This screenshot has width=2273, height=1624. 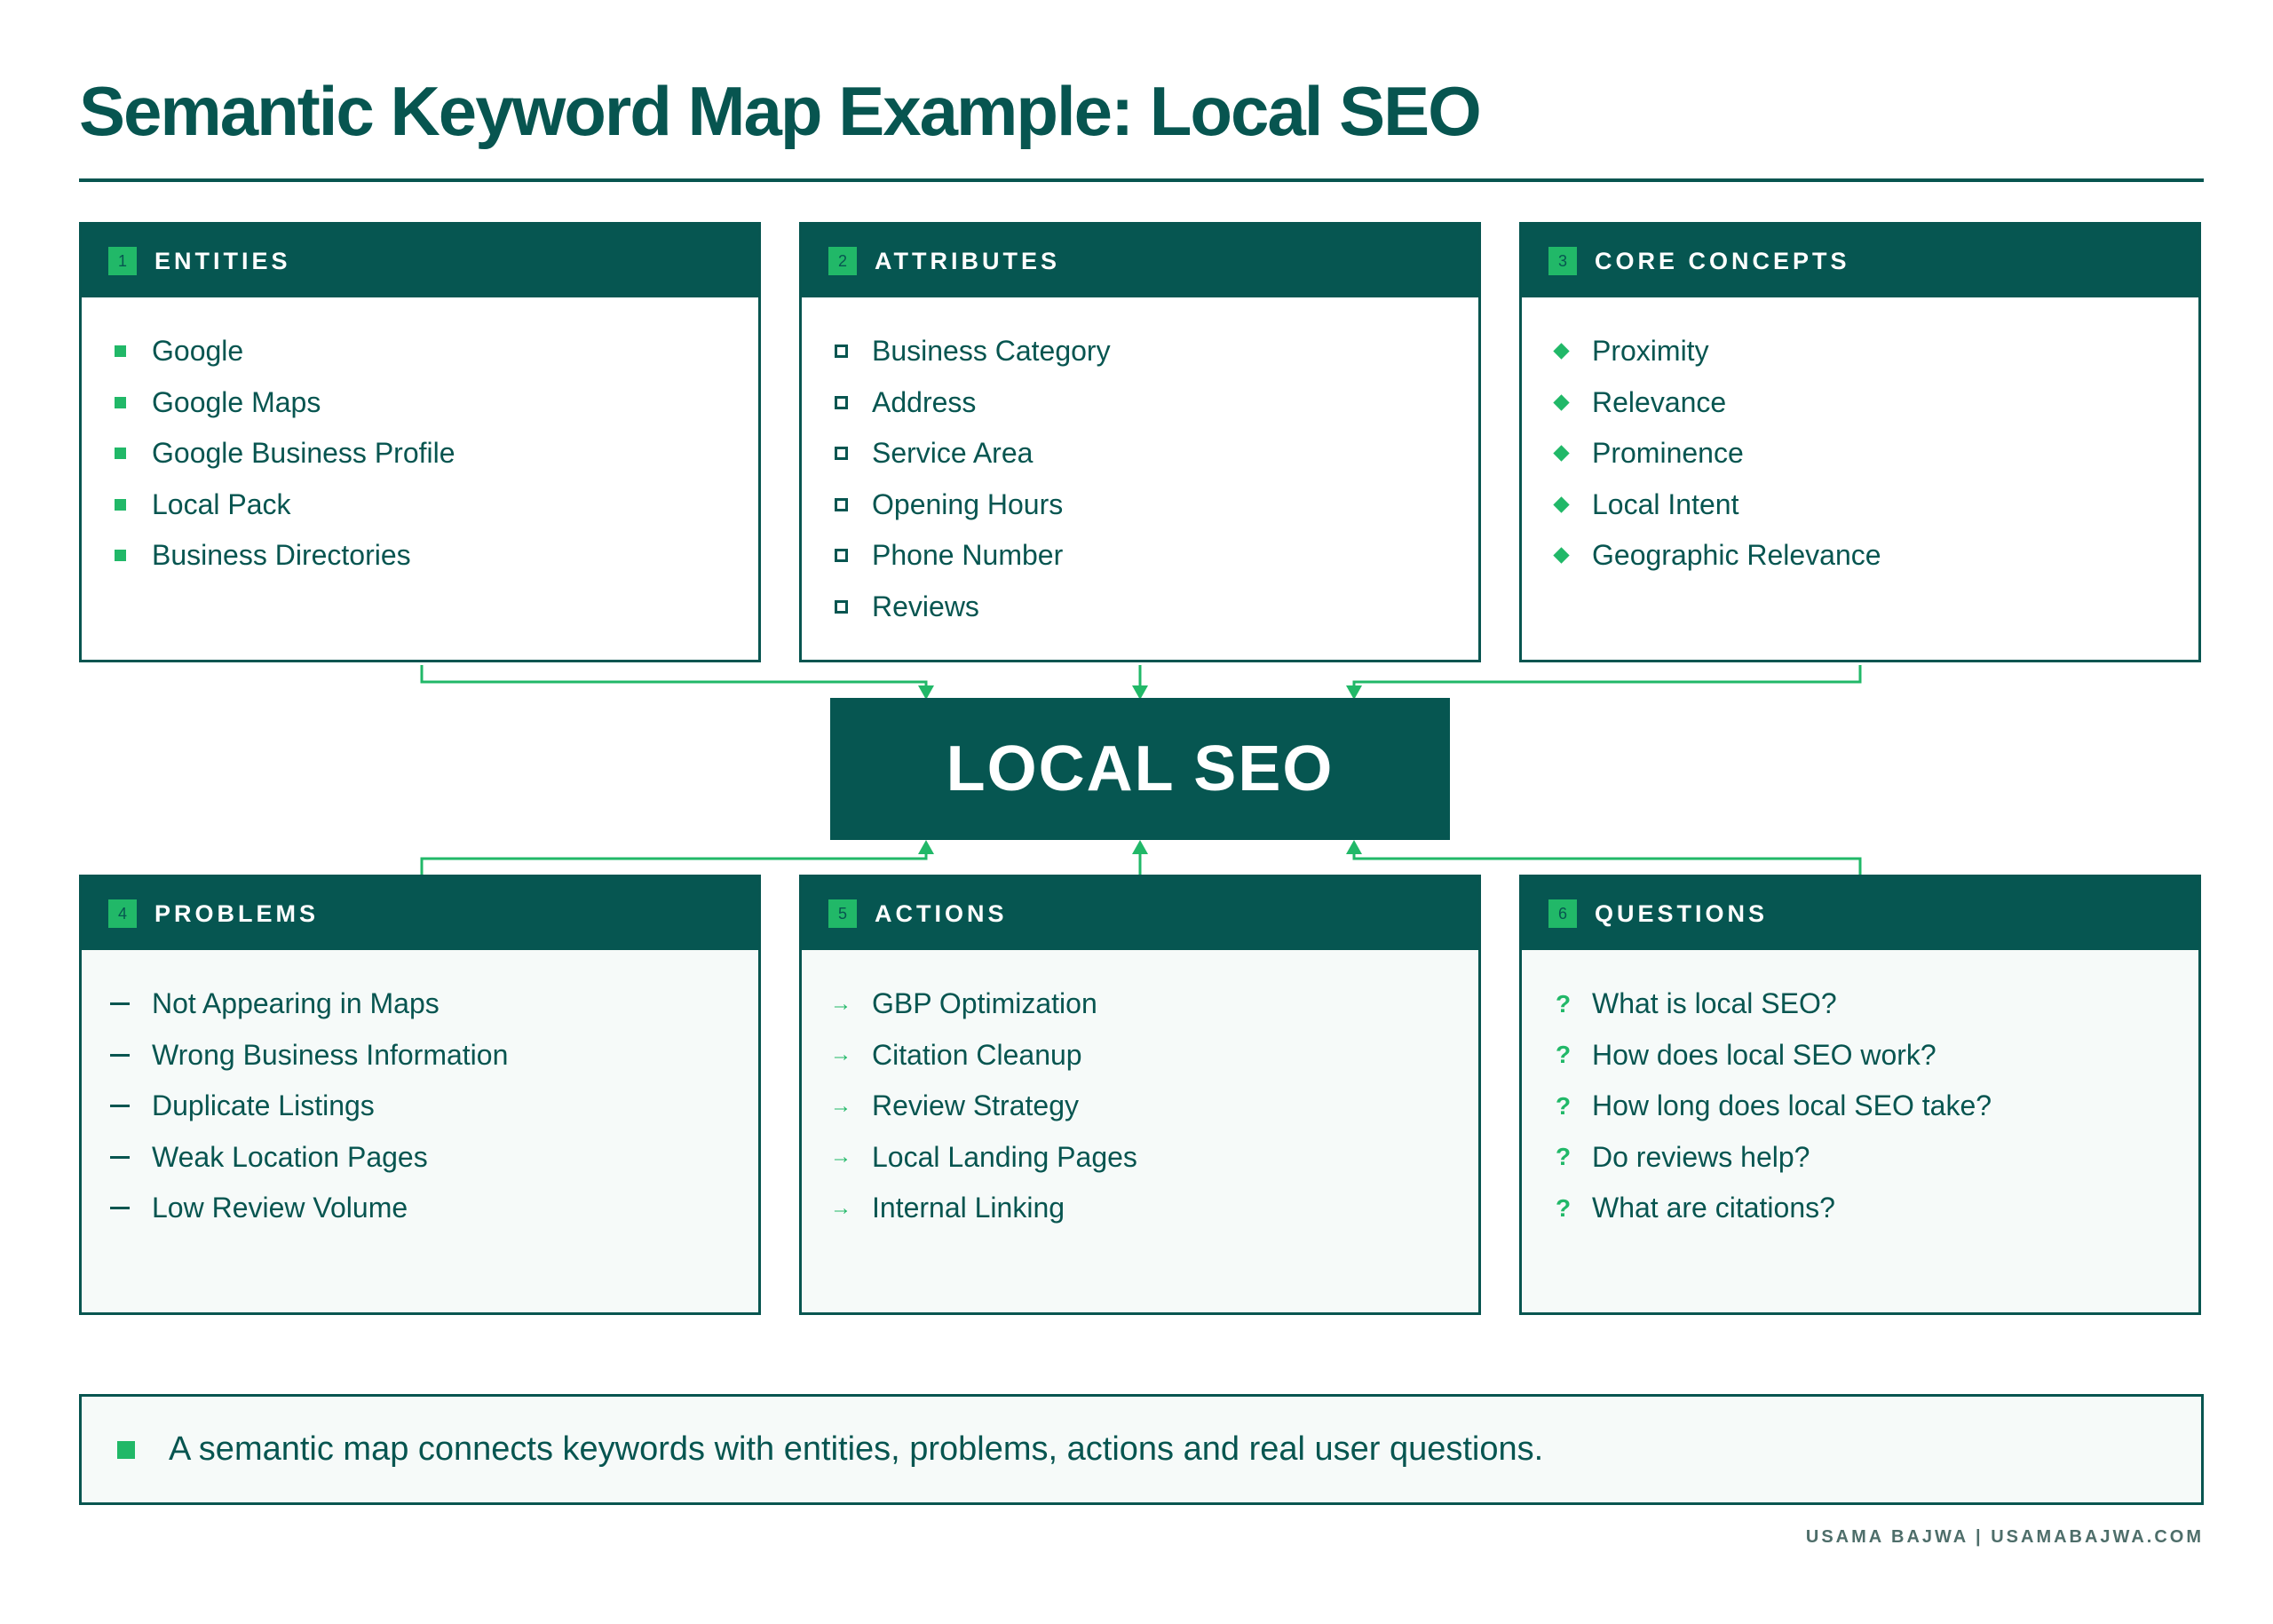 I want to click on list-item: ? What are citations?, so click(x=1860, y=1208).